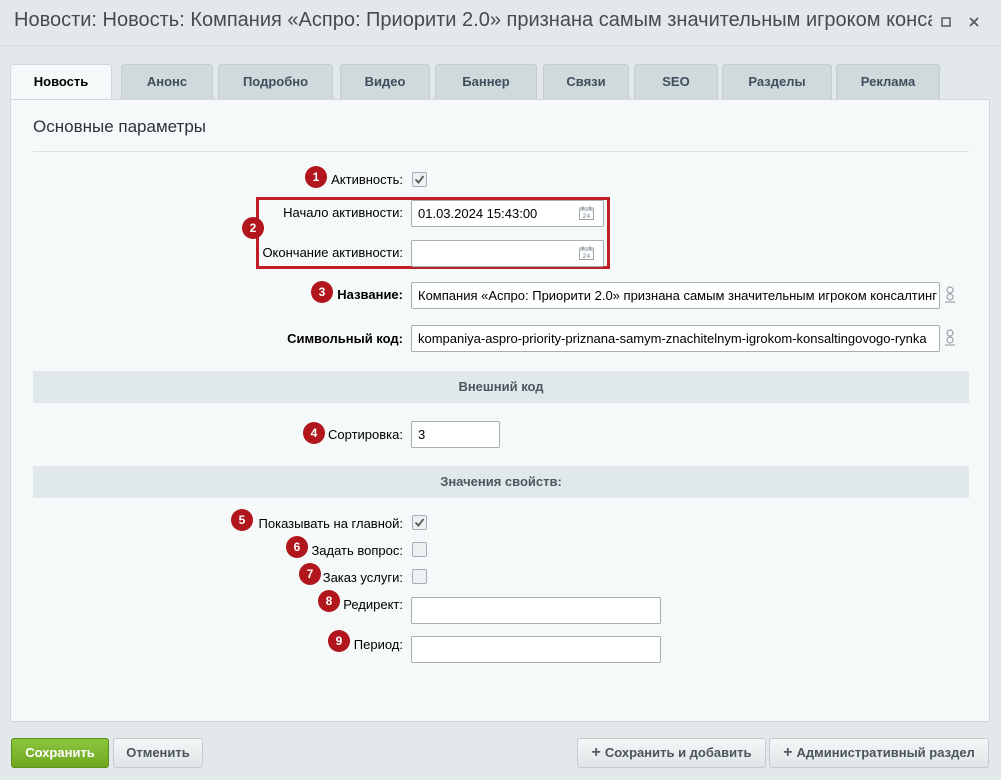  What do you see at coordinates (370, 294) in the screenshot?
I see `name-label: Название:` at bounding box center [370, 294].